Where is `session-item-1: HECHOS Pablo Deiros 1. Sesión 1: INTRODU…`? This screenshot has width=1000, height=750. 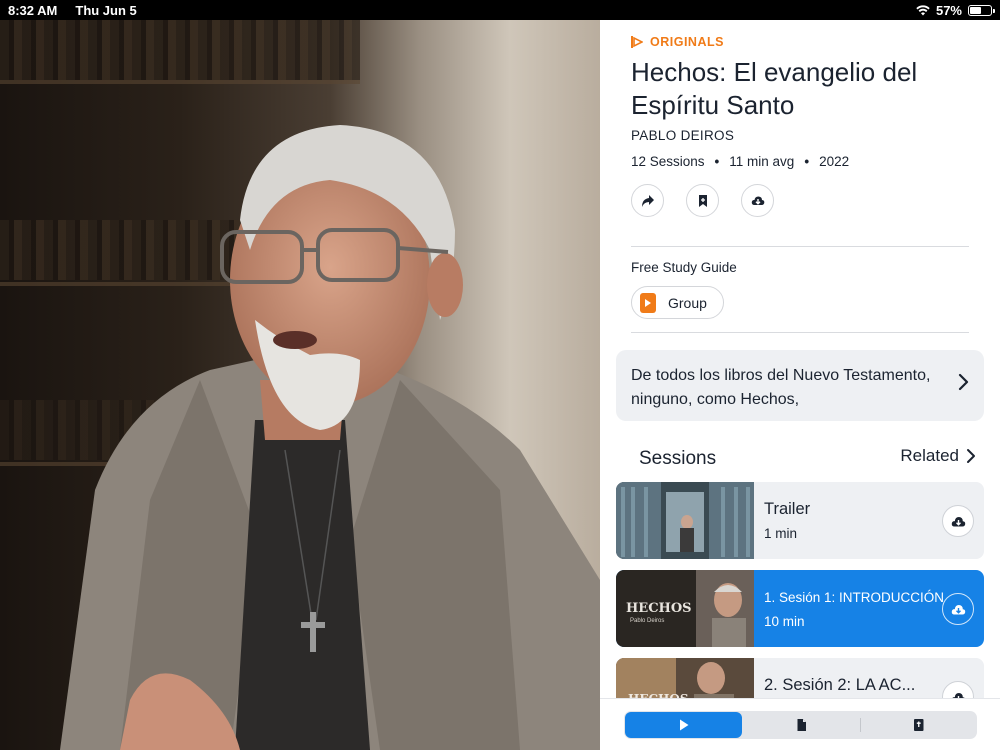 session-item-1: HECHOS Pablo Deiros 1. Sesión 1: INTRODU… is located at coordinates (800, 608).